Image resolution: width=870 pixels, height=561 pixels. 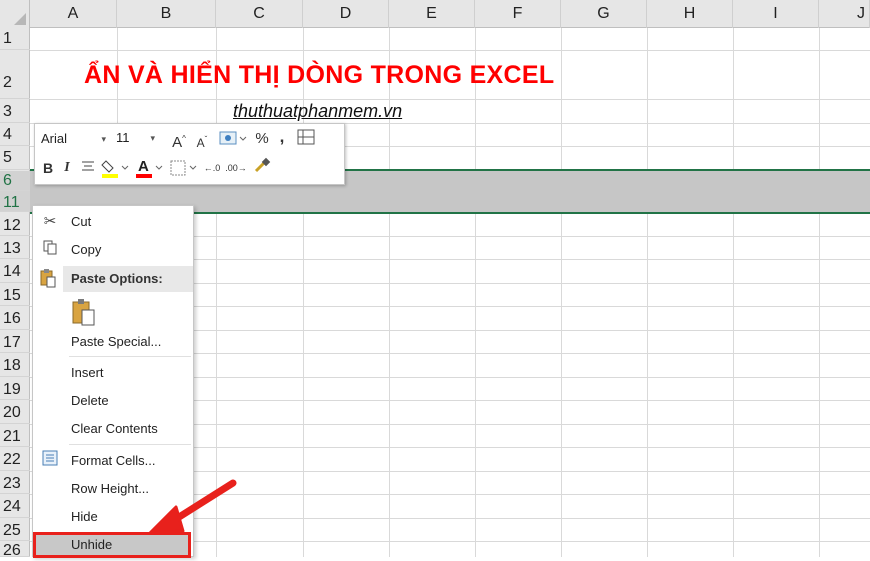 What do you see at coordinates (113, 222) in the screenshot?
I see `menu-item-cut: ✂ Cut` at bounding box center [113, 222].